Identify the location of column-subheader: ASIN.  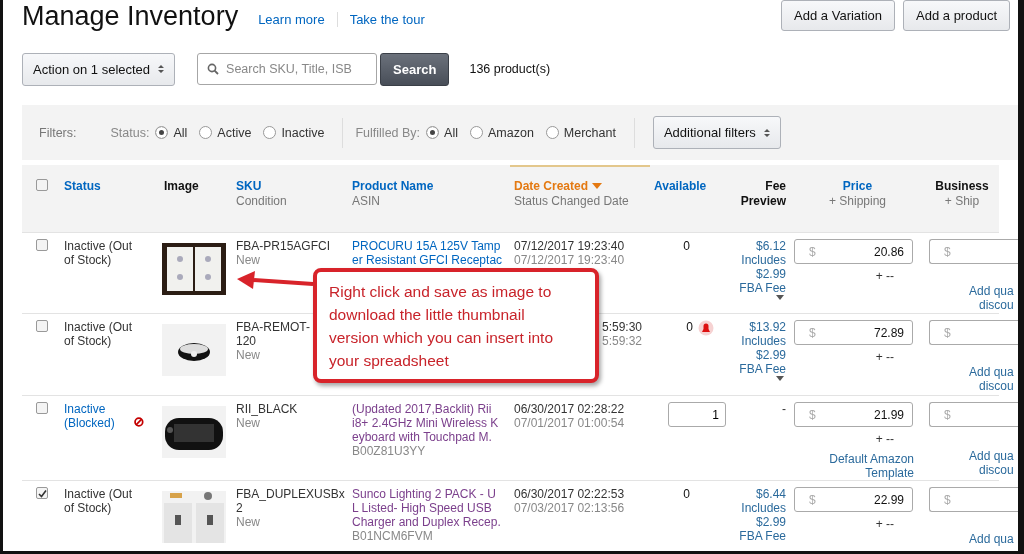
(366, 201).